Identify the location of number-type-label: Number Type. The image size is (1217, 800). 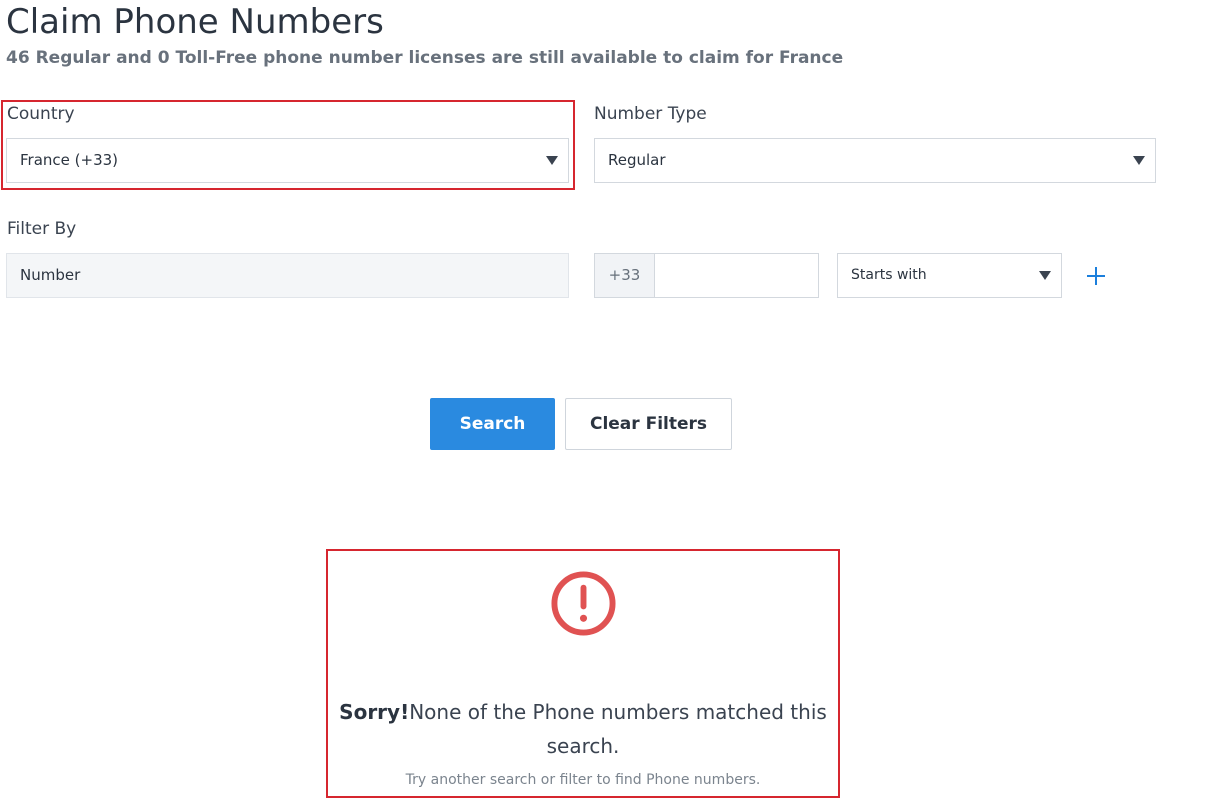
(650, 114).